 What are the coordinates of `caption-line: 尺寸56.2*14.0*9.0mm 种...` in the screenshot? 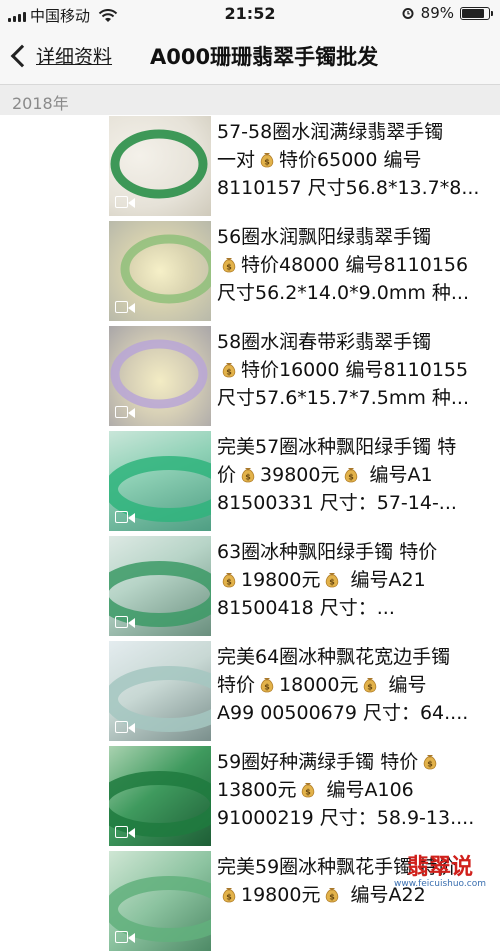 It's located at (343, 293).